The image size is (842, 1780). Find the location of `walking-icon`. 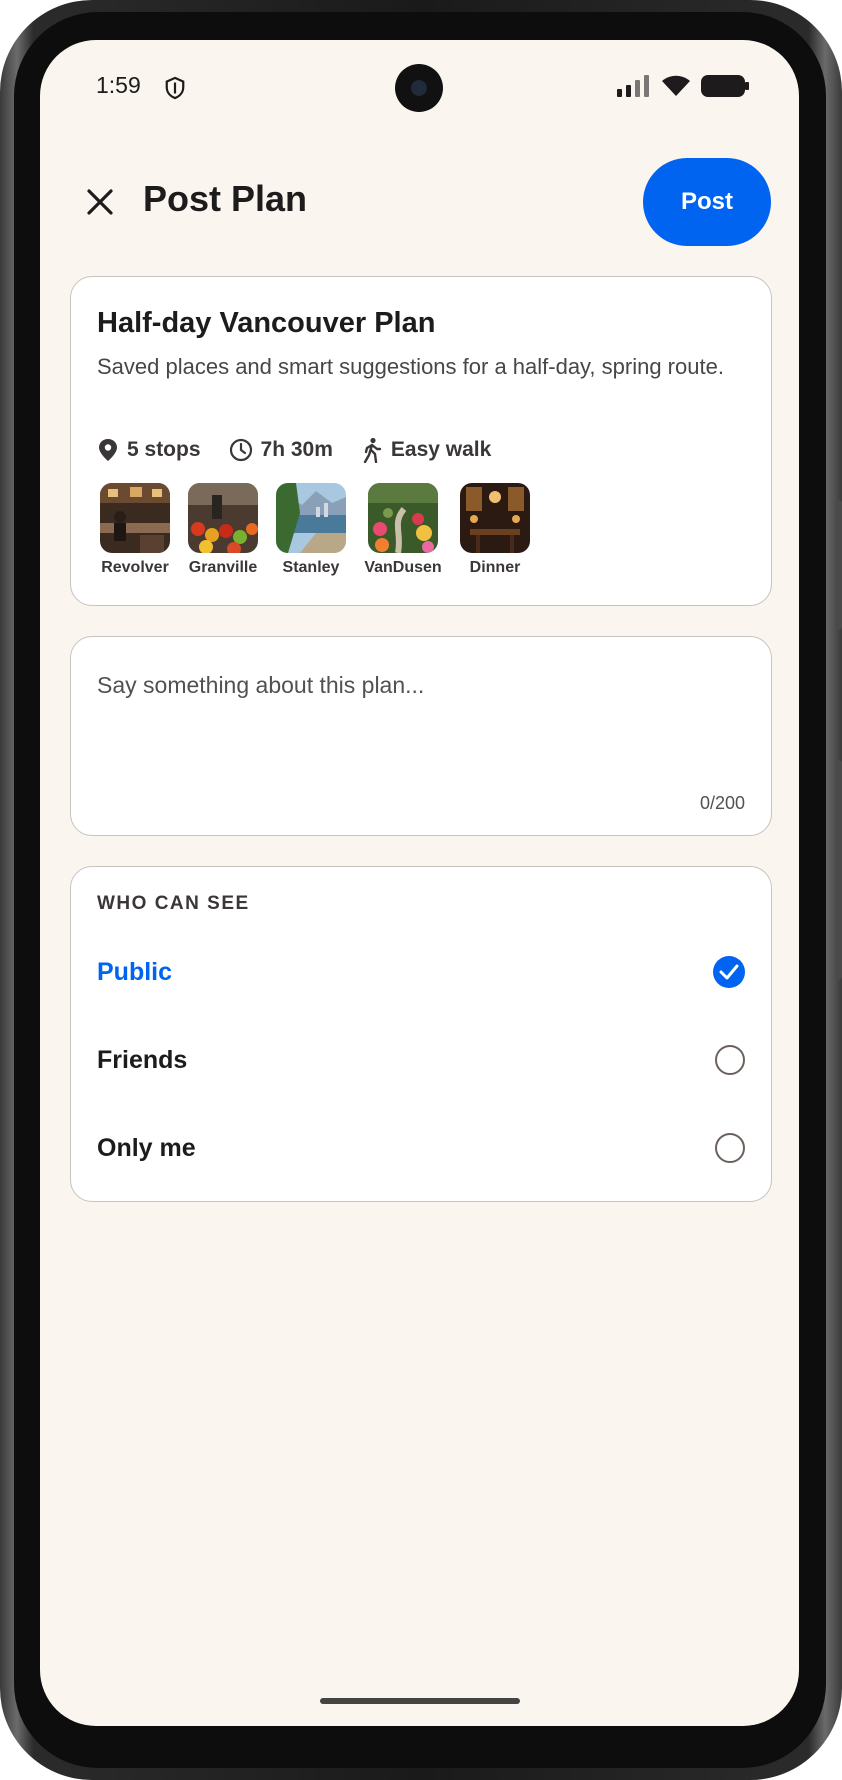

walking-icon is located at coordinates (372, 450).